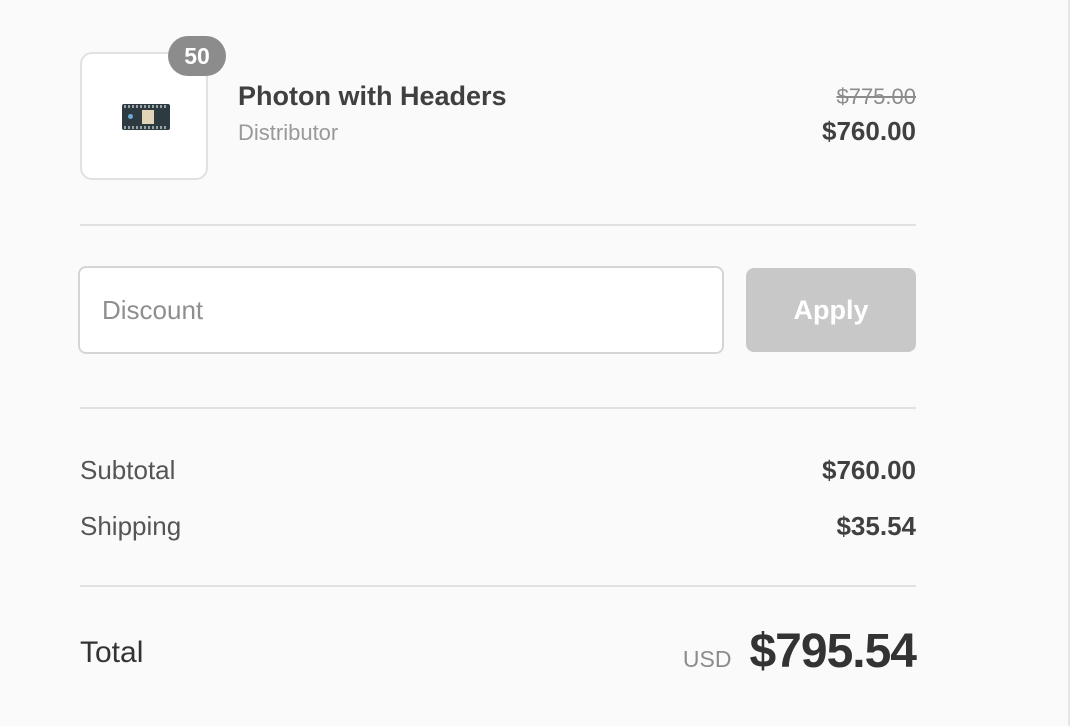  I want to click on subtotal-value: $760.00, so click(869, 470).